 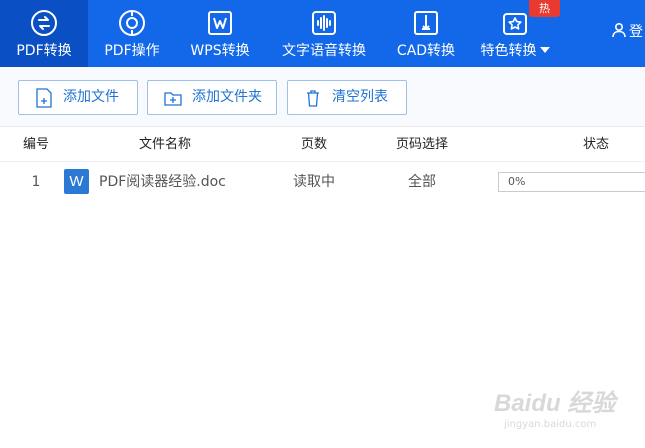 I want to click on user-icon, so click(x=619, y=30).